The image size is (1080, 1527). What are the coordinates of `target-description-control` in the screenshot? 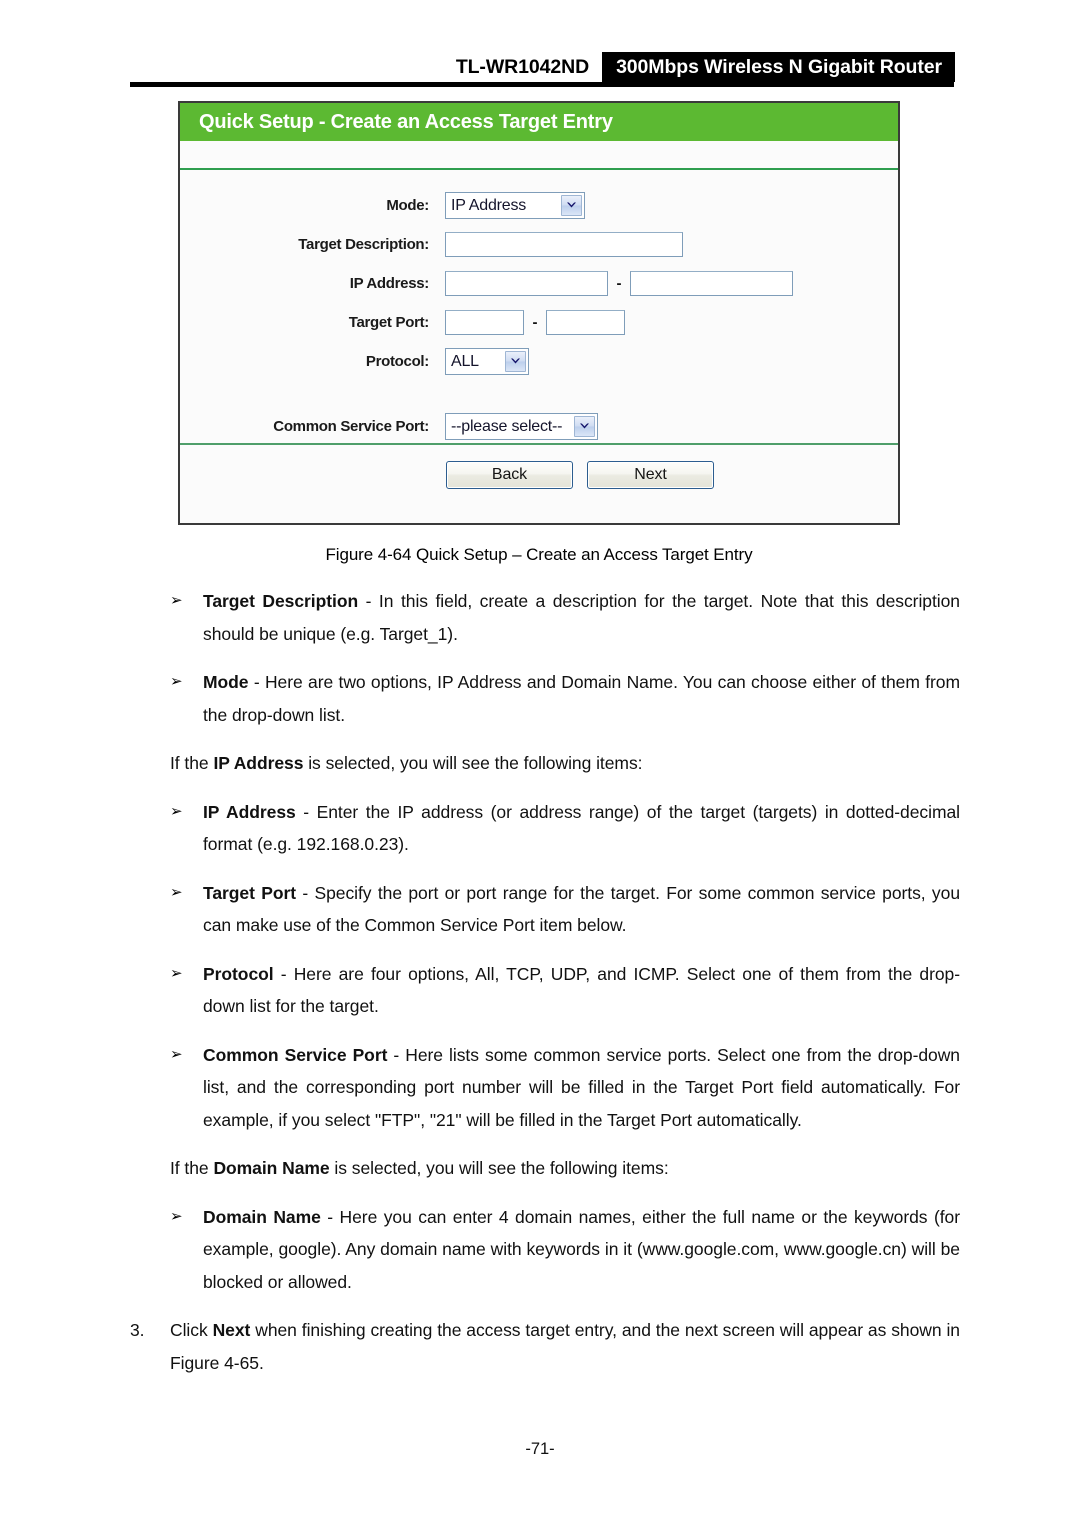 It's located at (564, 244).